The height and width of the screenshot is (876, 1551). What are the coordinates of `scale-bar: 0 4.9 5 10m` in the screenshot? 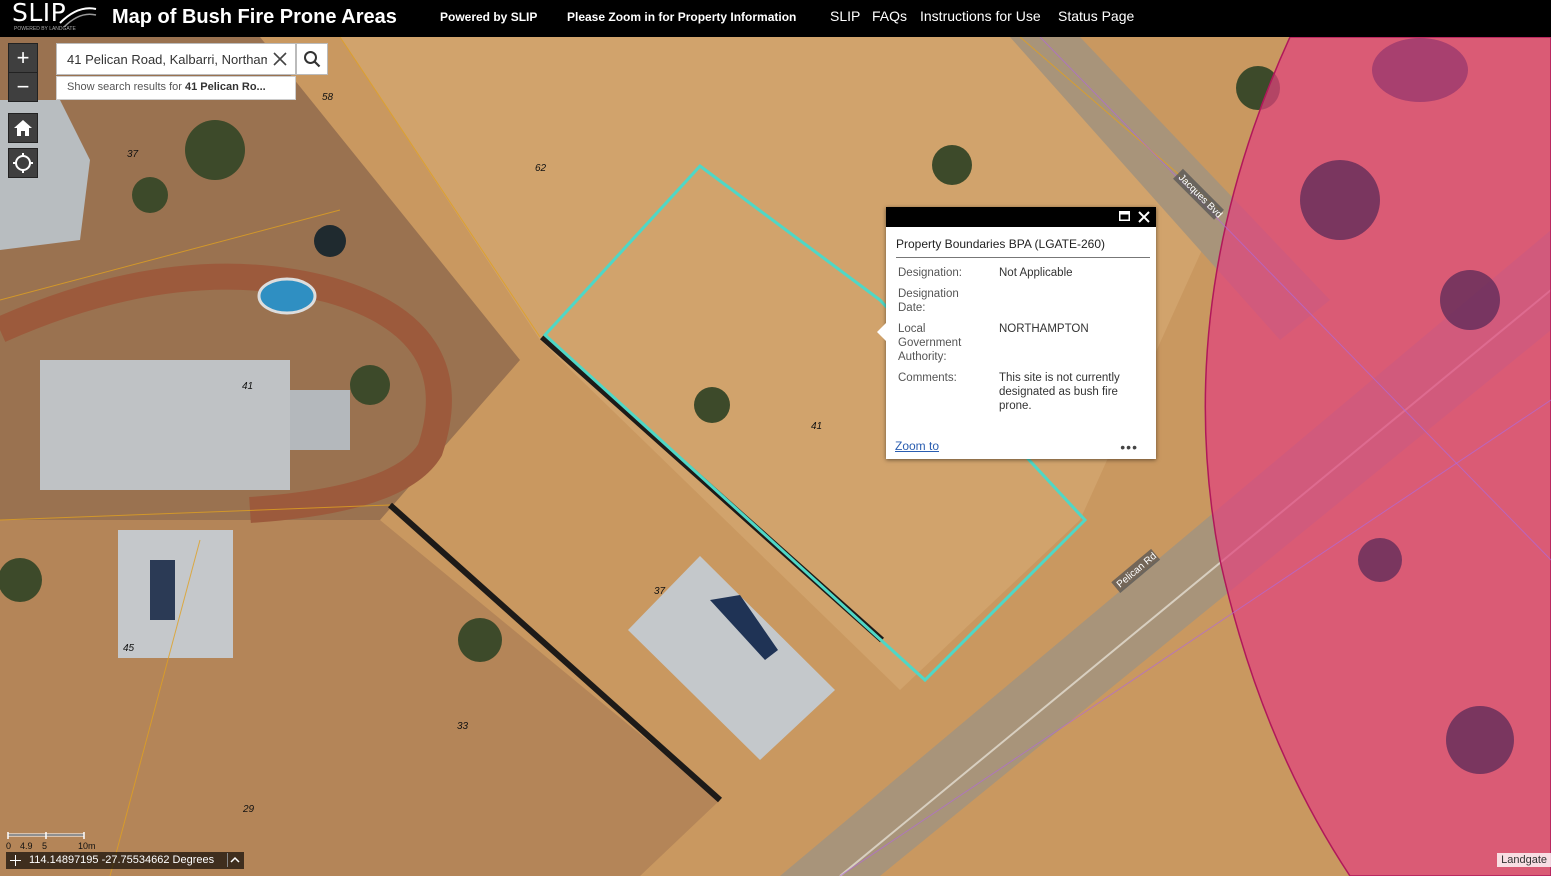 It's located at (51, 841).